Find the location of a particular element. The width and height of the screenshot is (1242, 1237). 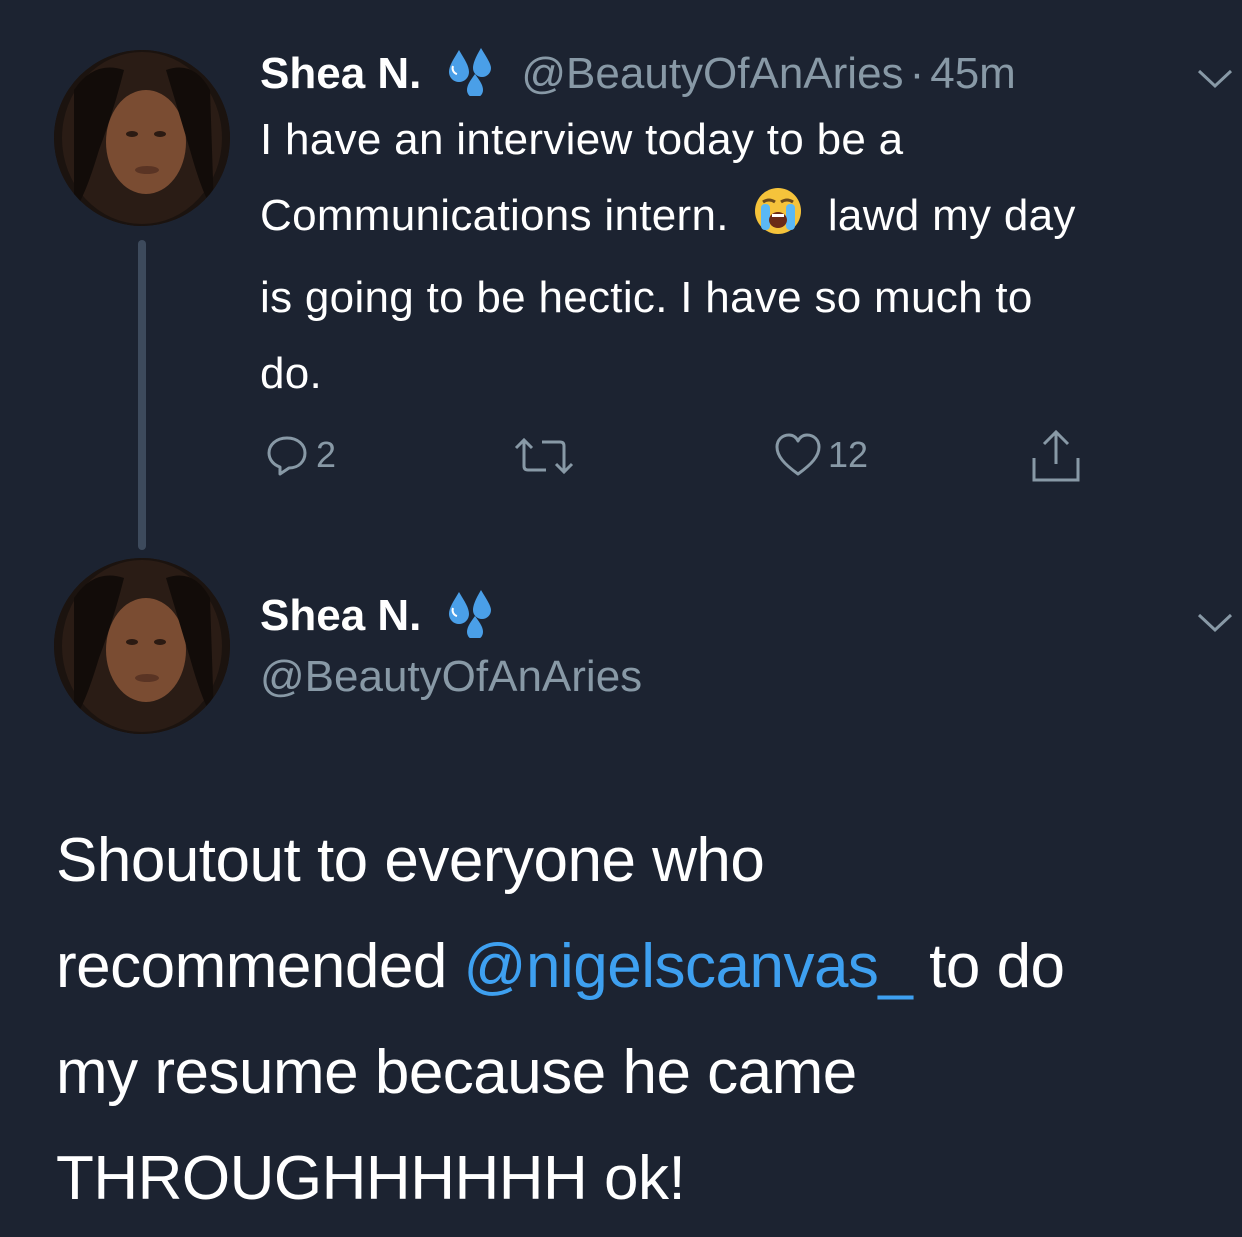

tweet-text-line: do. is located at coordinates (291, 373).